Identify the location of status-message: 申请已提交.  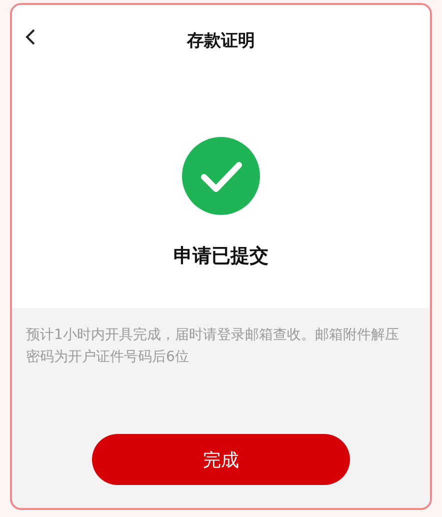
(221, 256).